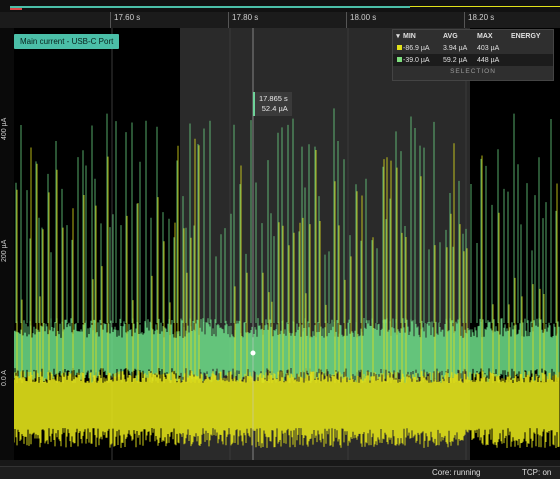  I want to click on current-axis: 400 µA 200 µA 0.0 A, so click(7, 244).